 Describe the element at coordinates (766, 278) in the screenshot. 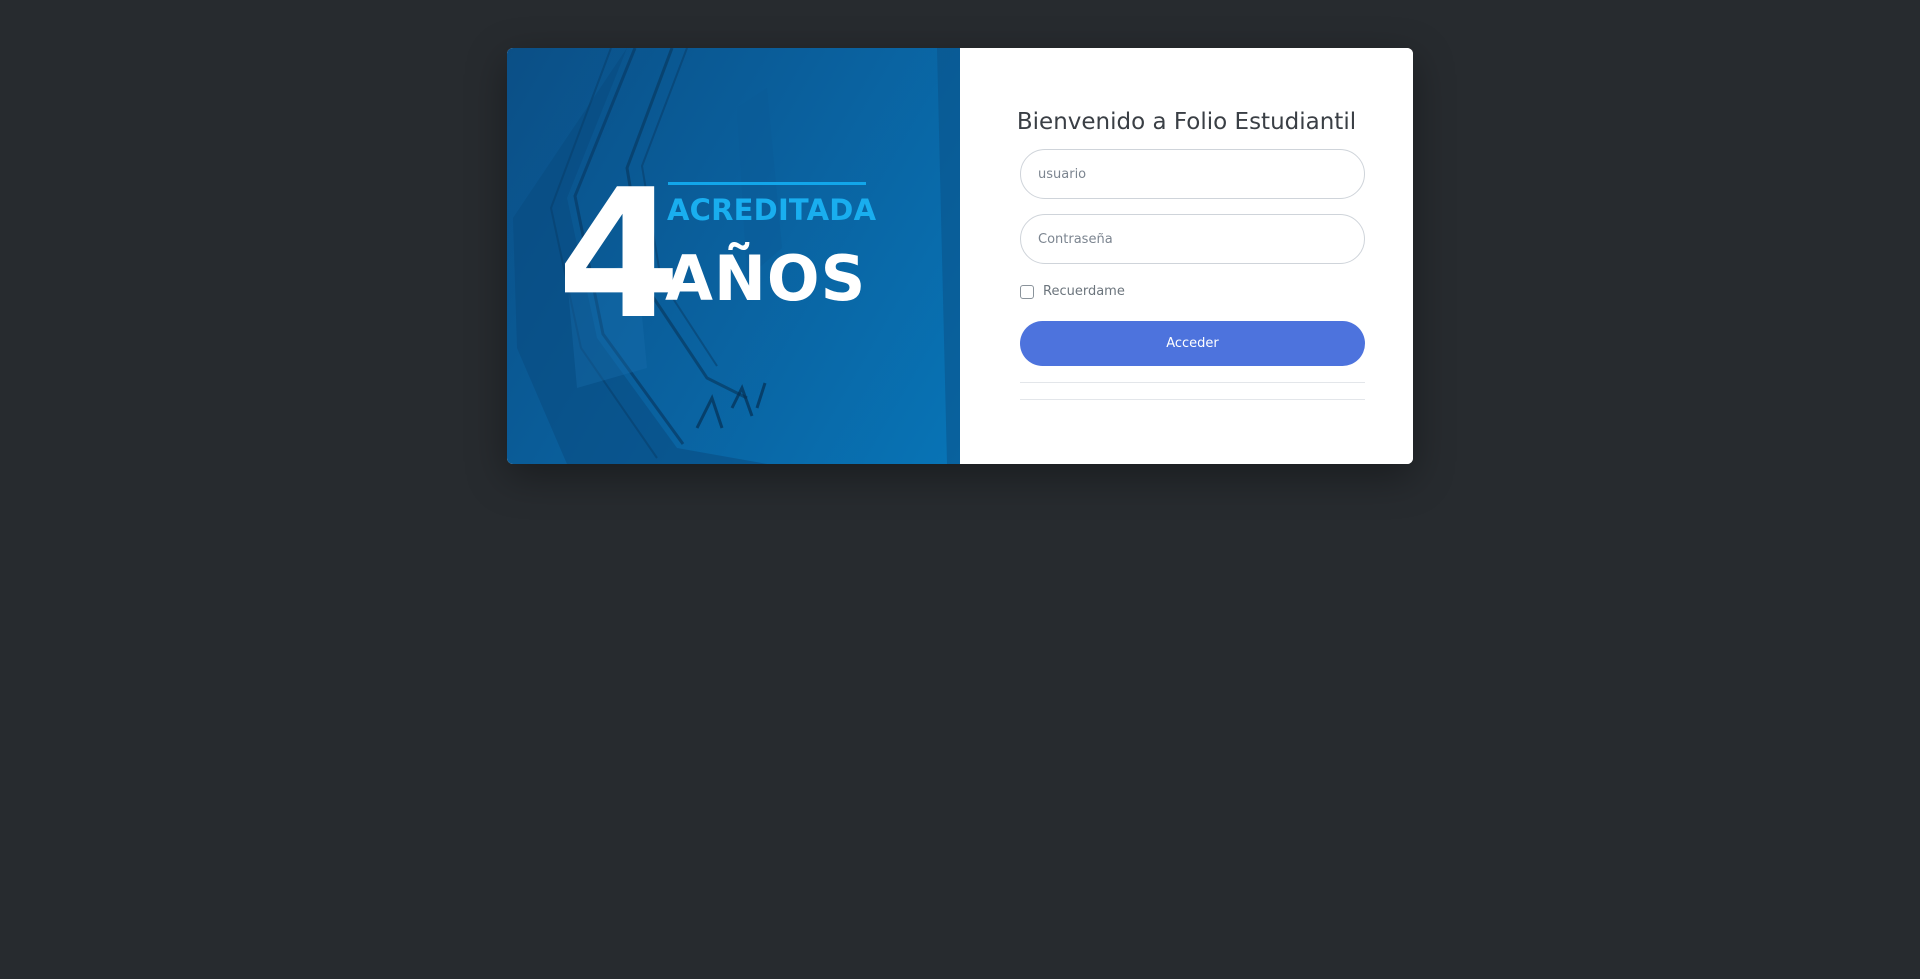

I see `years-label: AÑOS` at that location.